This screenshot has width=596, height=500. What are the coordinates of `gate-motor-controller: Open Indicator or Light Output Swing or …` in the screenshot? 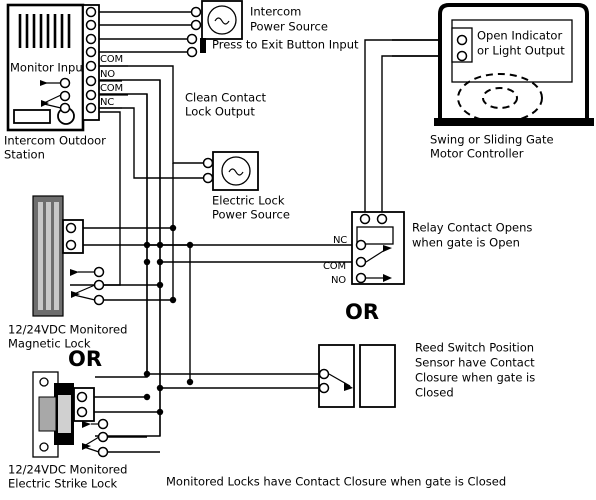 It's located at (512, 82).